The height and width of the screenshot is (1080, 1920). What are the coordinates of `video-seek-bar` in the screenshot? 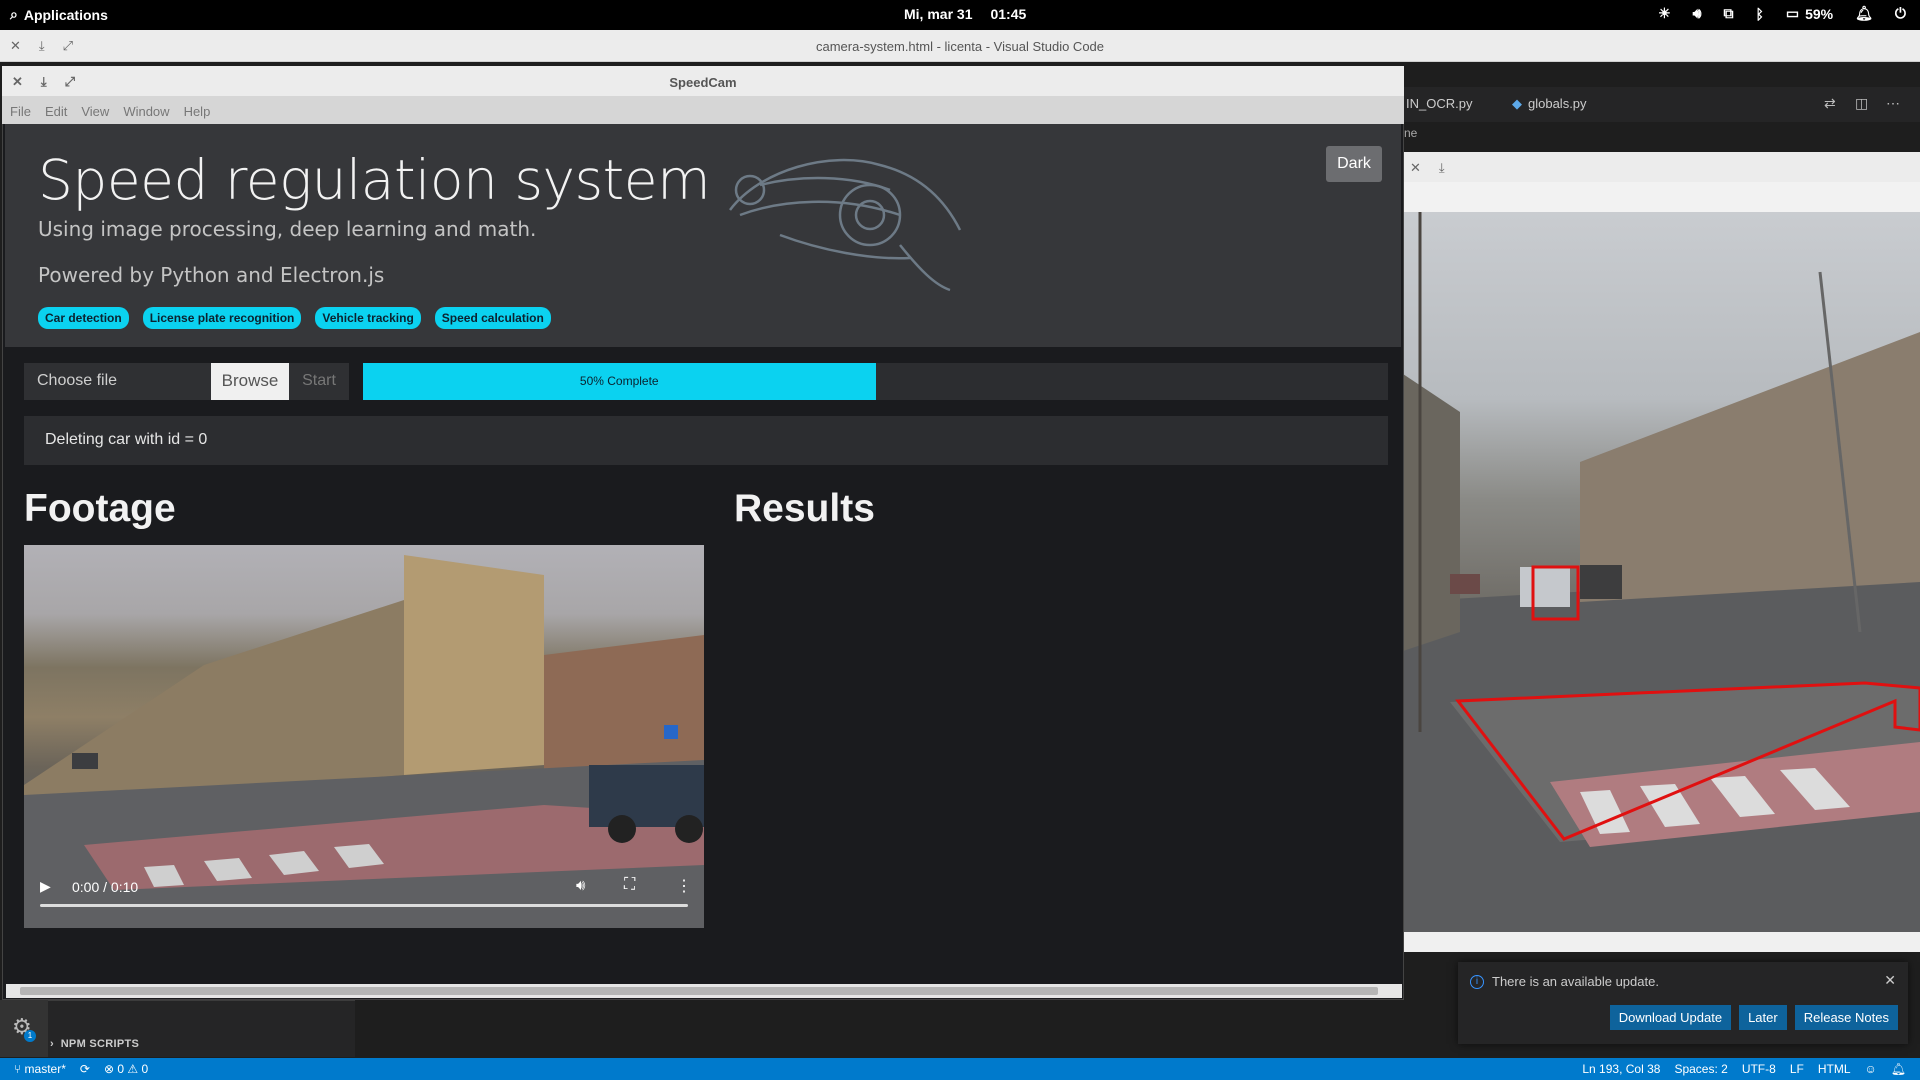 It's located at (364, 905).